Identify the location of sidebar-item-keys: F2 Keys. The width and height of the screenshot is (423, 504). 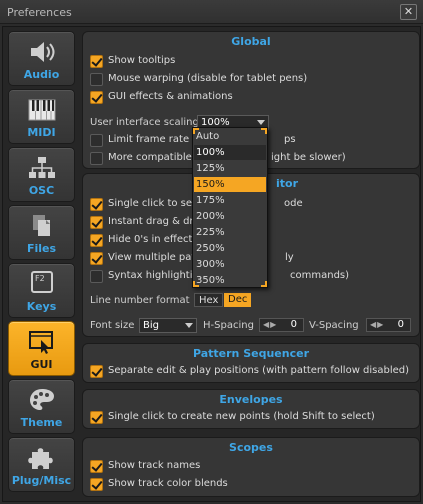
(41, 290).